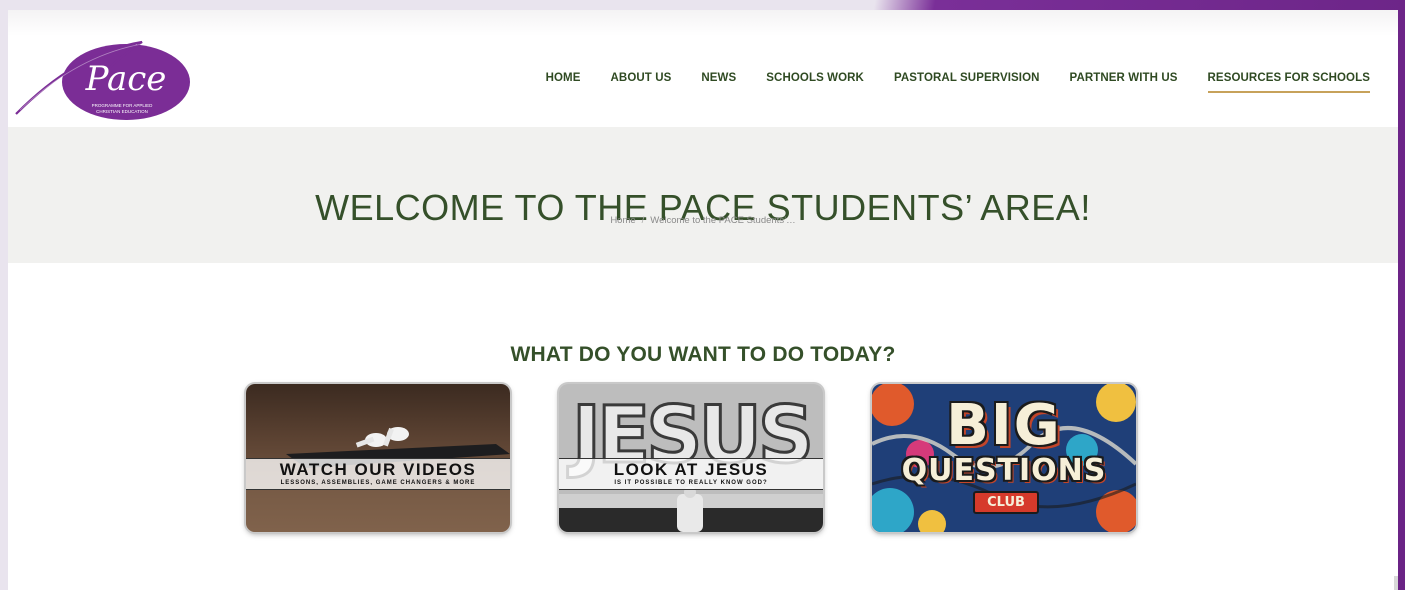 Image resolution: width=1405 pixels, height=590 pixels. Describe the element at coordinates (703, 23) in the screenshot. I see `header-top-strip` at that location.